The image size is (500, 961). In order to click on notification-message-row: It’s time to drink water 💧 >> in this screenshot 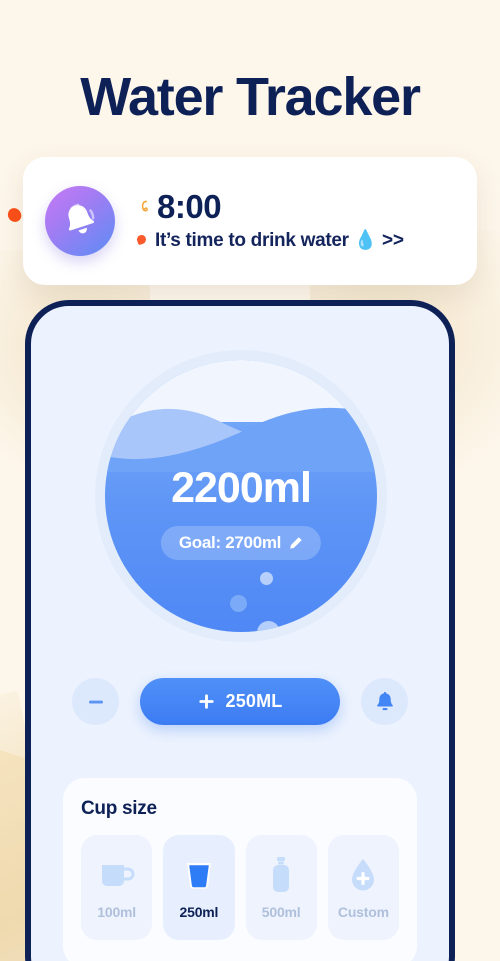, I will do `click(269, 240)`.